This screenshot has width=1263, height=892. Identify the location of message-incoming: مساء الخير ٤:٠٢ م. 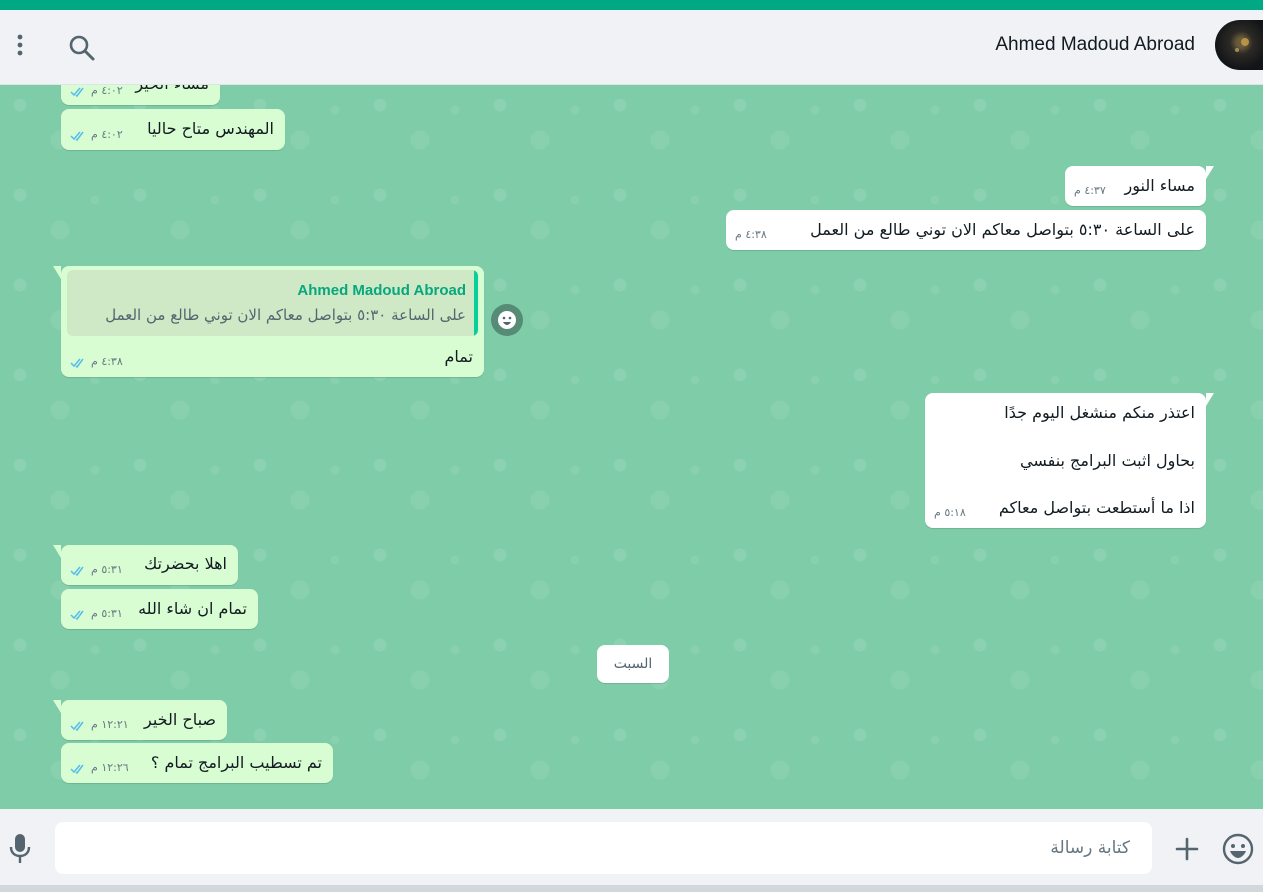
(140, 95).